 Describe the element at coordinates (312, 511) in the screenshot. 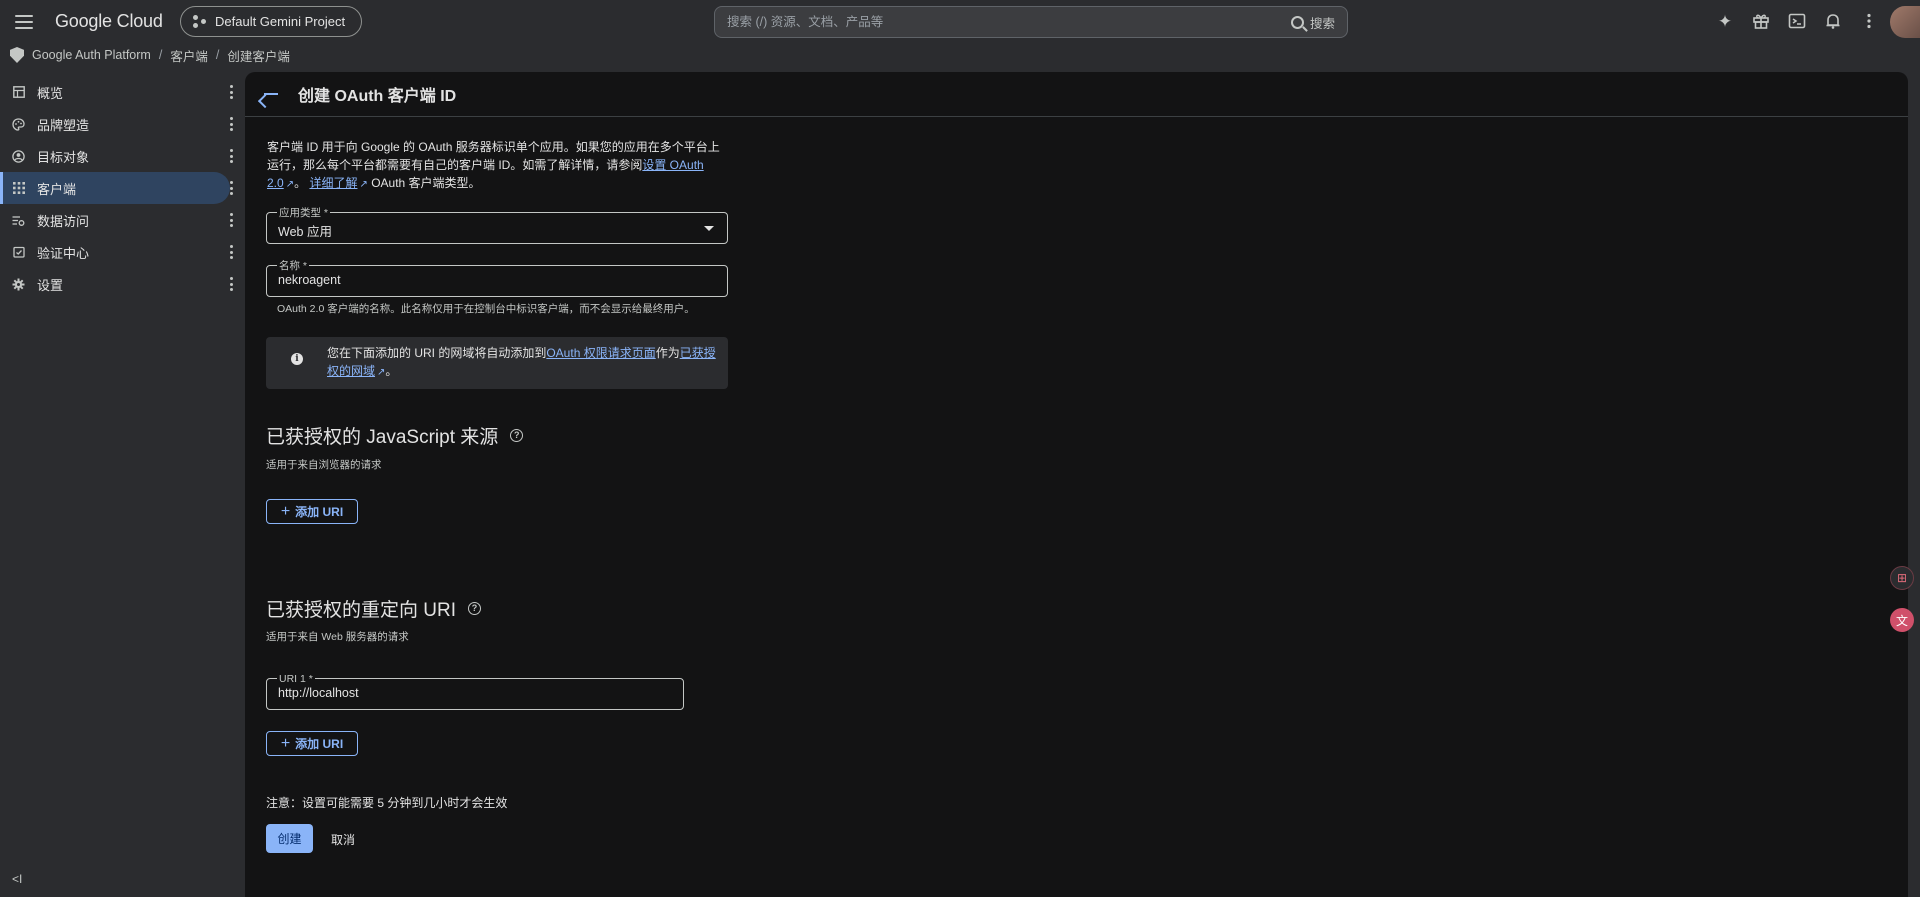

I see `add-js-origin-uri-button: + 添加 URI` at that location.